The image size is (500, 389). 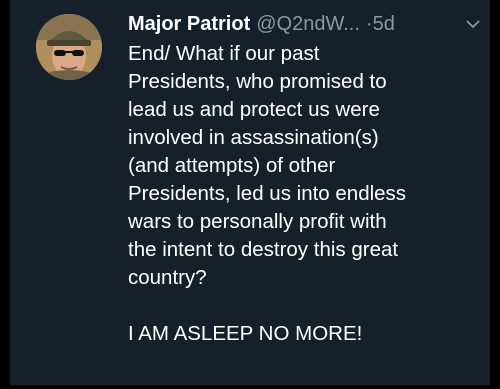 What do you see at coordinates (257, 221) in the screenshot?
I see `tweet-text-line: wars to personally profit with` at bounding box center [257, 221].